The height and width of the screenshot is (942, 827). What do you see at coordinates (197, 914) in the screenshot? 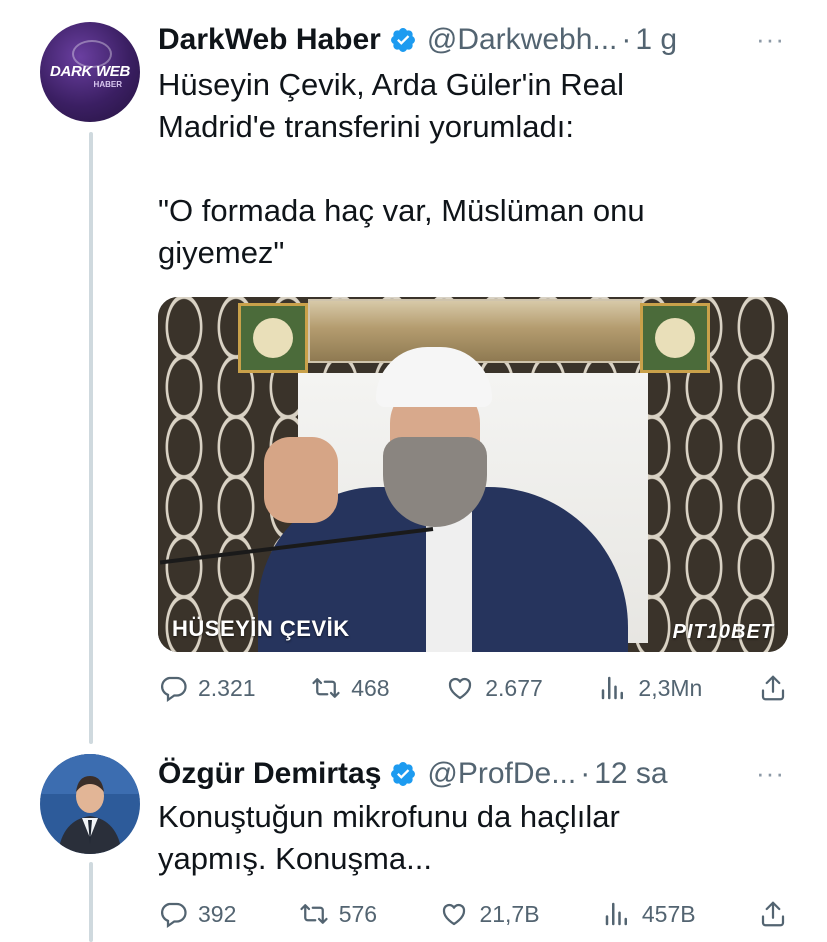
I see `reply-button: 392` at bounding box center [197, 914].